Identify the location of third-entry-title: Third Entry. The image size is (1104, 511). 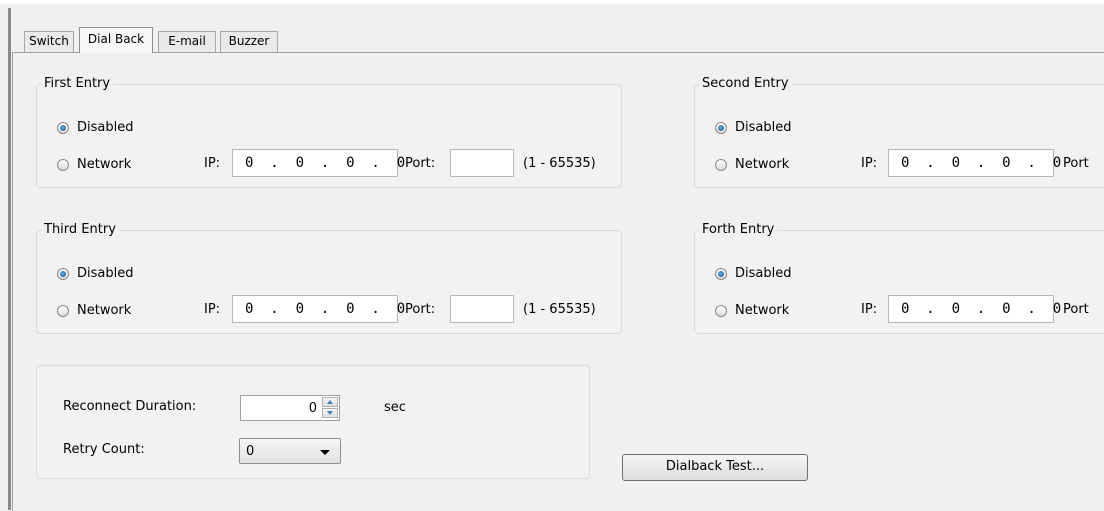
(80, 230).